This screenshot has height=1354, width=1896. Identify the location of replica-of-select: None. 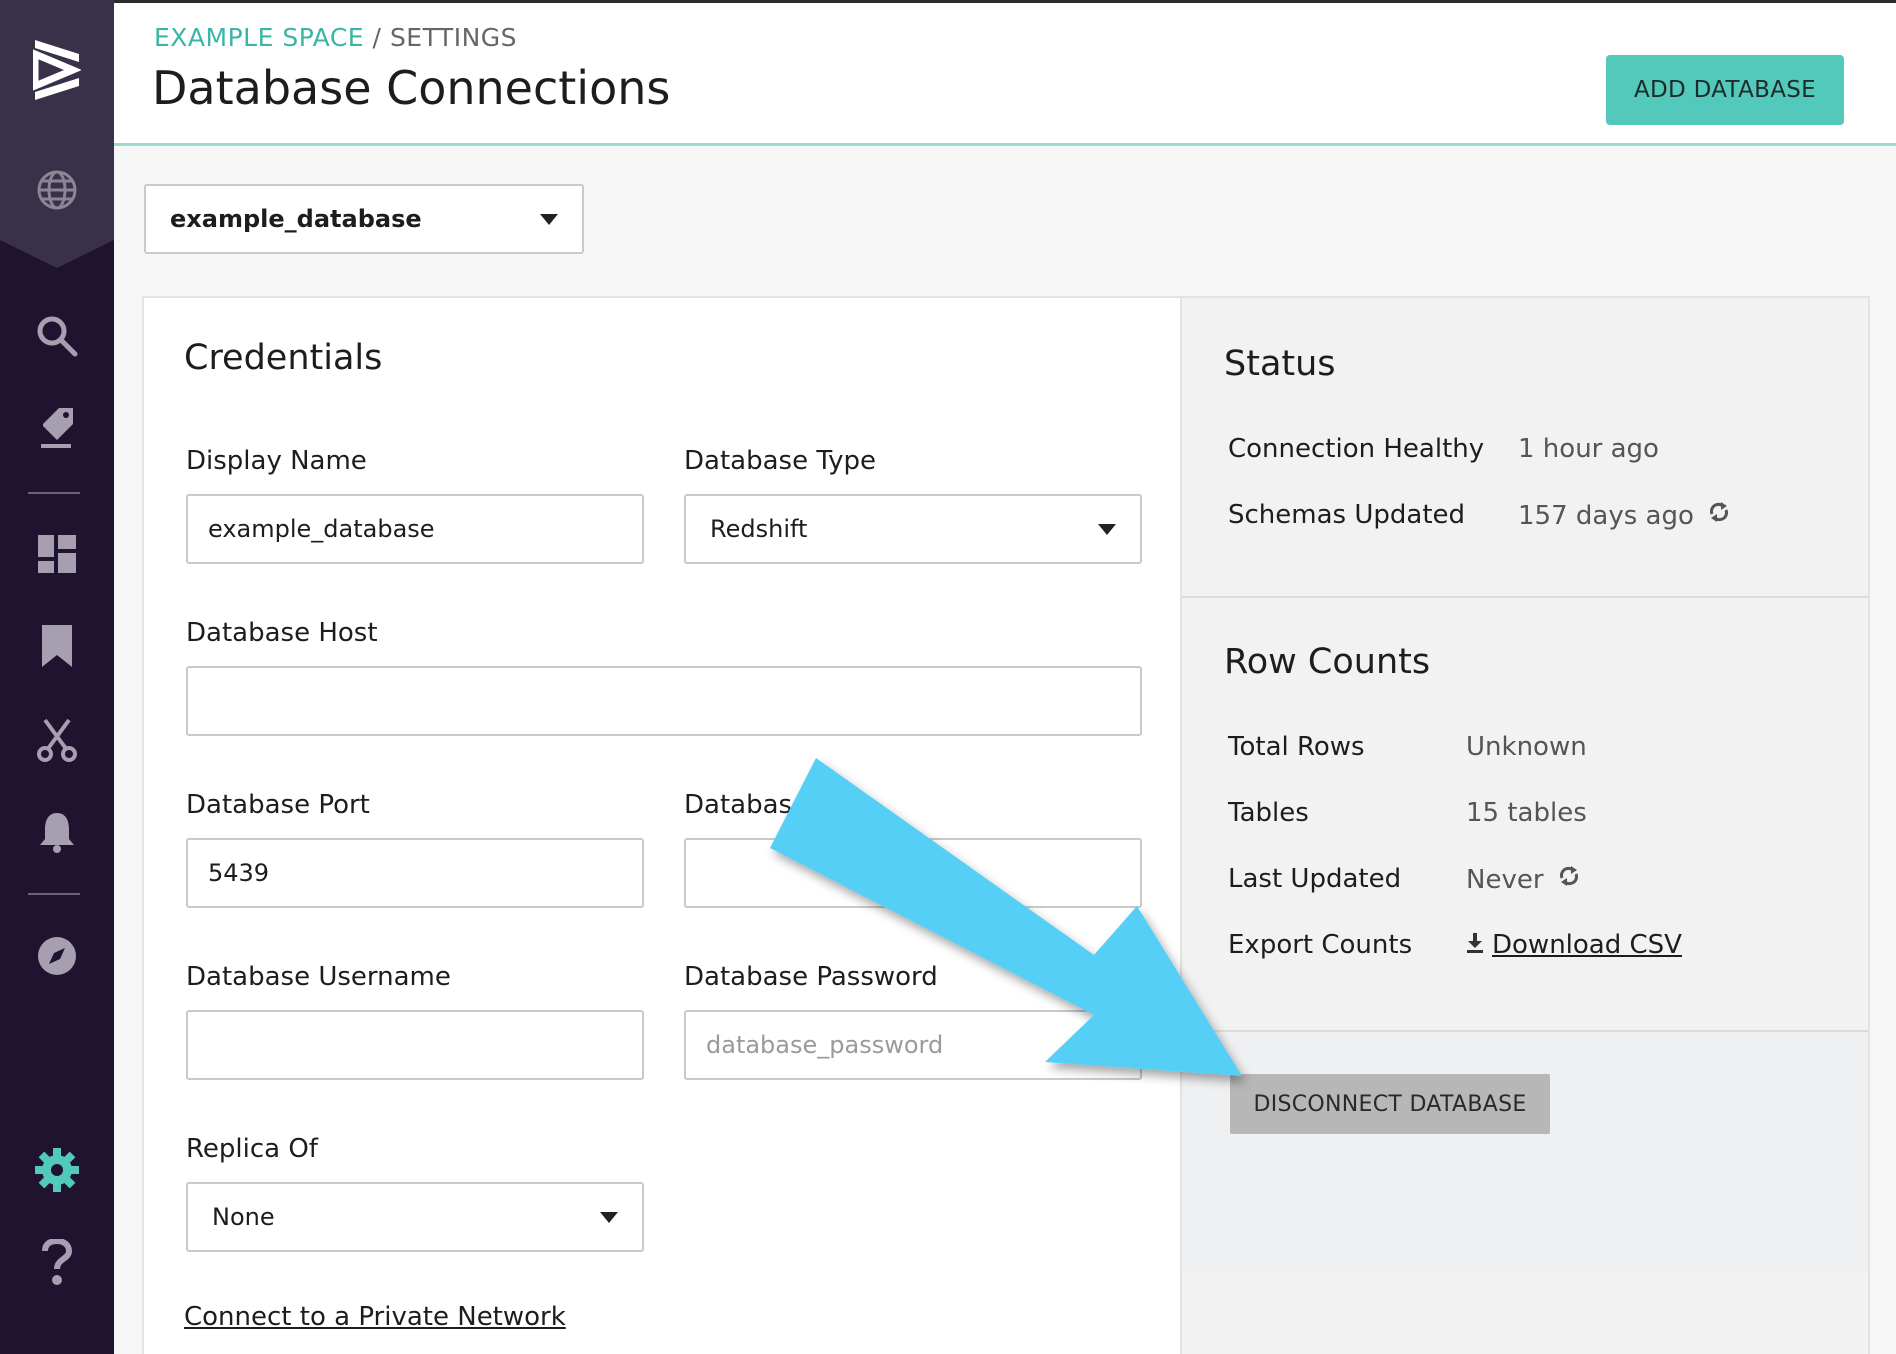
(415, 1217).